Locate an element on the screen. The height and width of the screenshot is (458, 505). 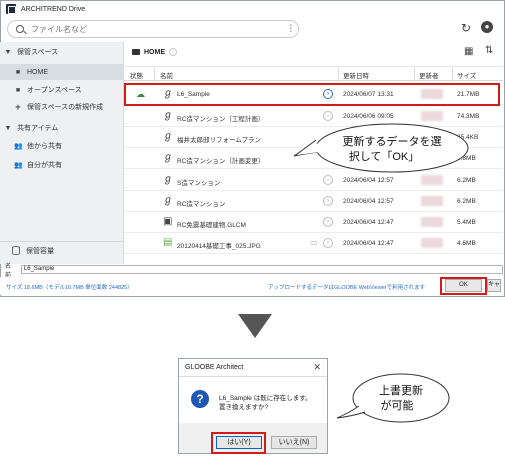
callout-line1: 更新するデータを選 is located at coordinates (392, 141).